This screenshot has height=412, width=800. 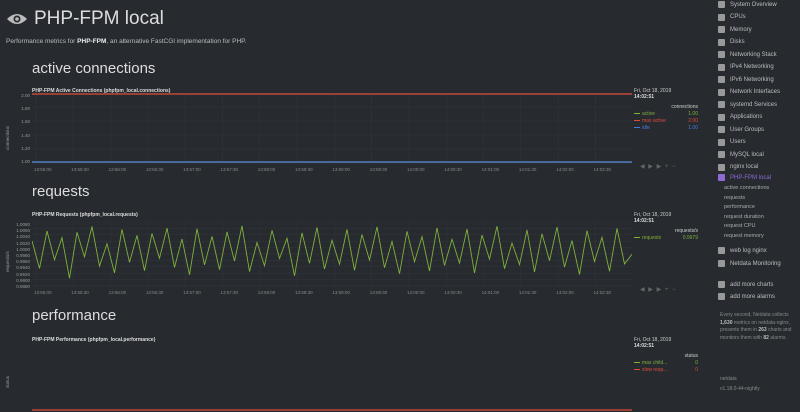 I want to click on y-axis-label-performance: status, so click(x=7, y=381).